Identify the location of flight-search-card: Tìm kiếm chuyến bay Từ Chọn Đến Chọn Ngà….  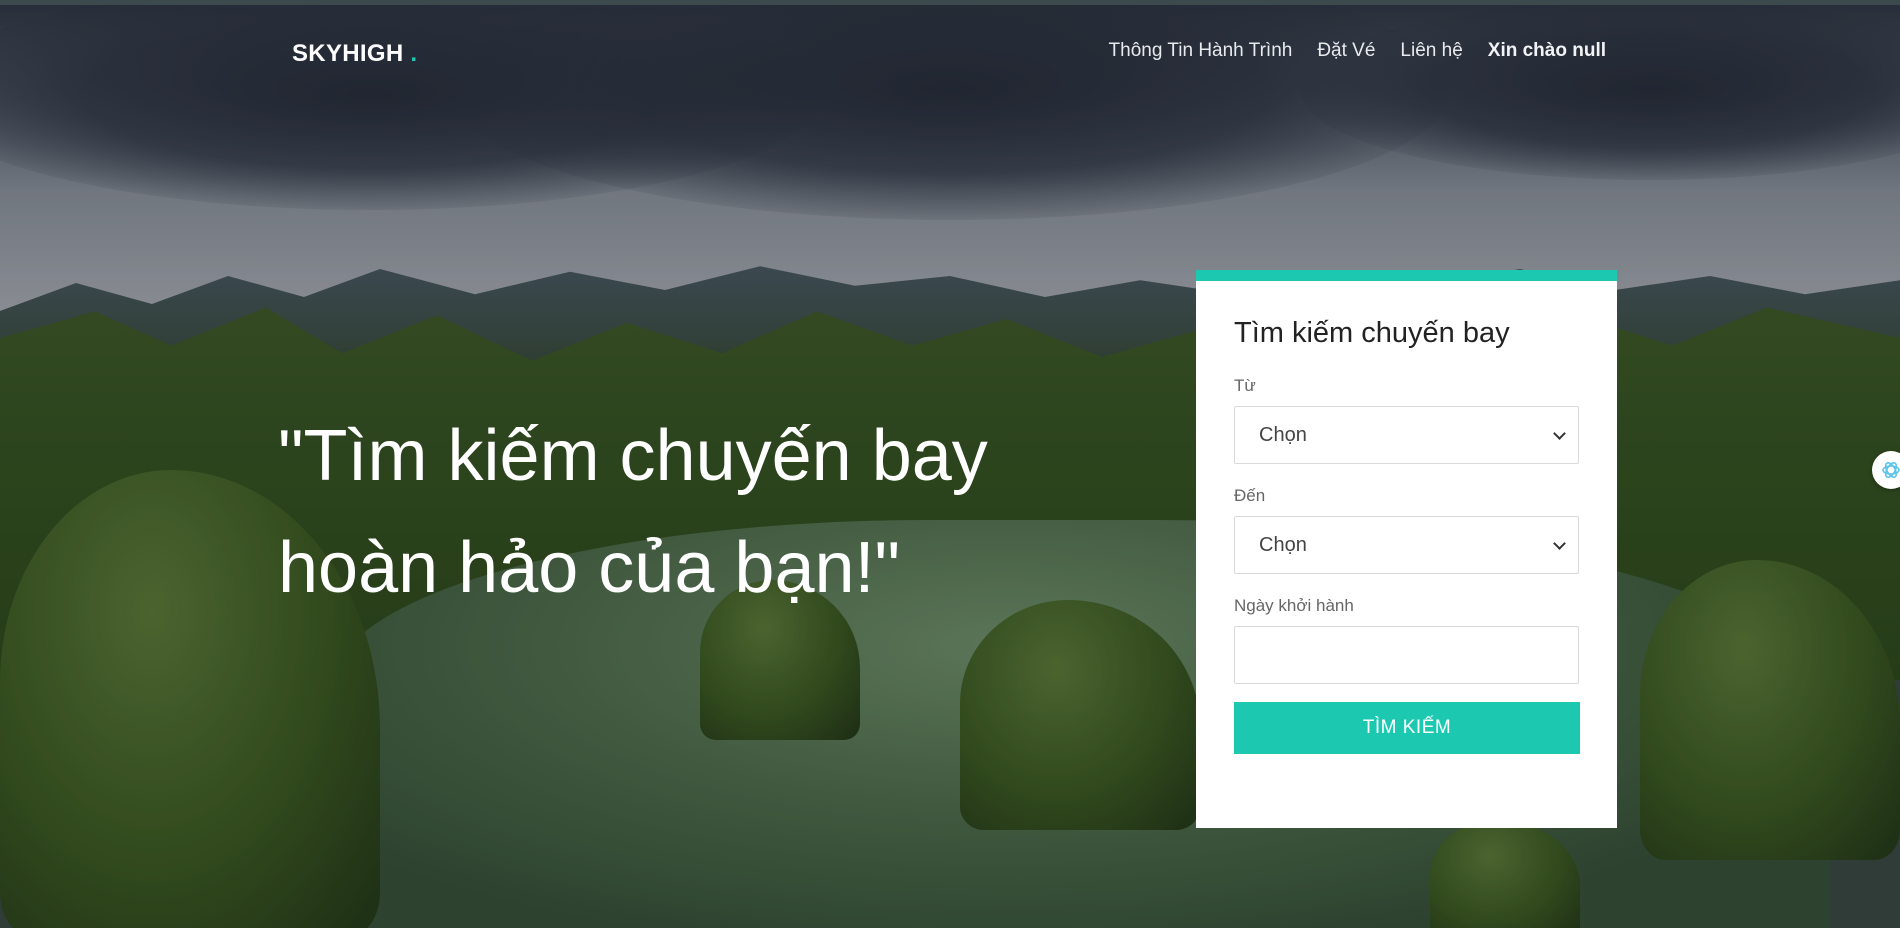
(1406, 549).